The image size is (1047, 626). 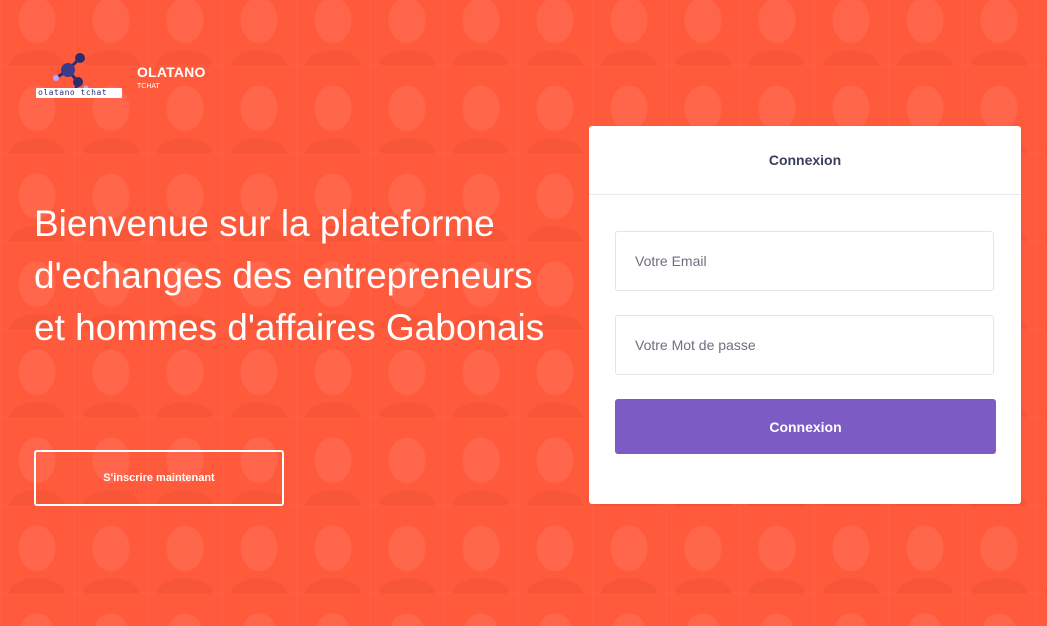 What do you see at coordinates (171, 72) in the screenshot?
I see `brand-name: OLATANO` at bounding box center [171, 72].